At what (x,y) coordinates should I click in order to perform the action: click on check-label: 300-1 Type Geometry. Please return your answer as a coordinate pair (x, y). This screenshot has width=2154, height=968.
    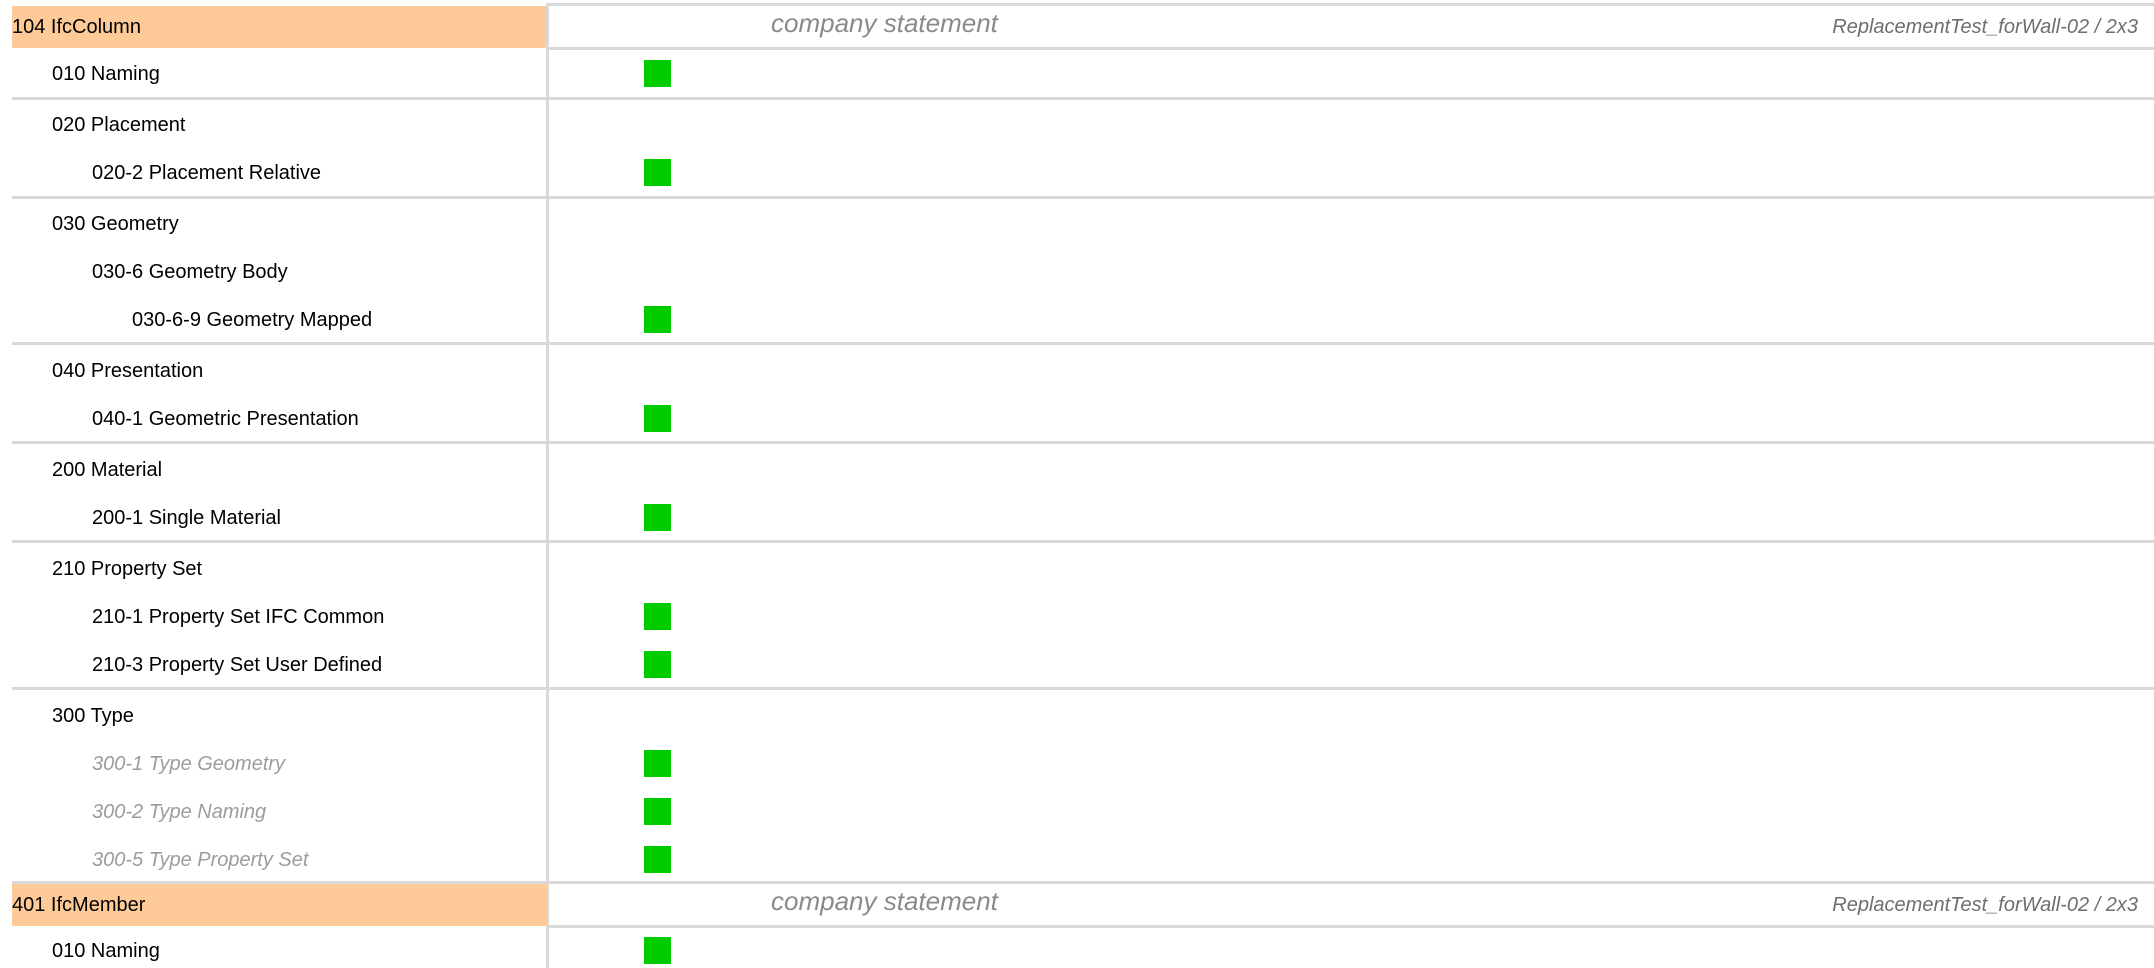
    Looking at the image, I should click on (189, 764).